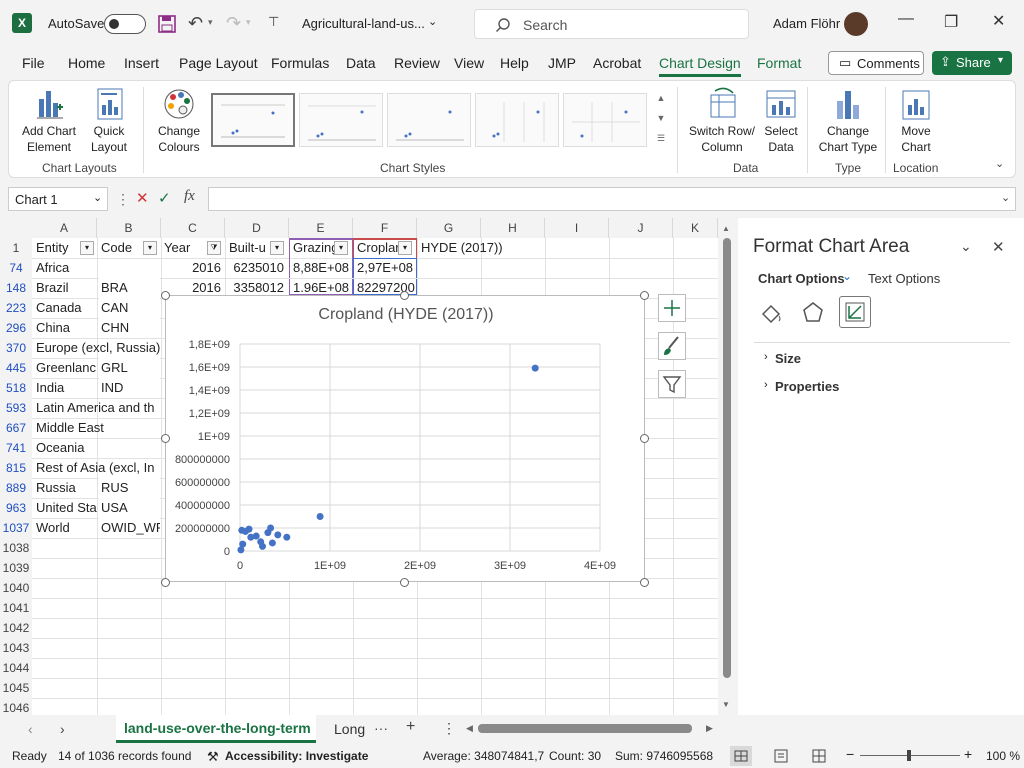 The image size is (1024, 768). Describe the element at coordinates (214, 248) in the screenshot. I see `filter-active-icon: ⧩` at that location.